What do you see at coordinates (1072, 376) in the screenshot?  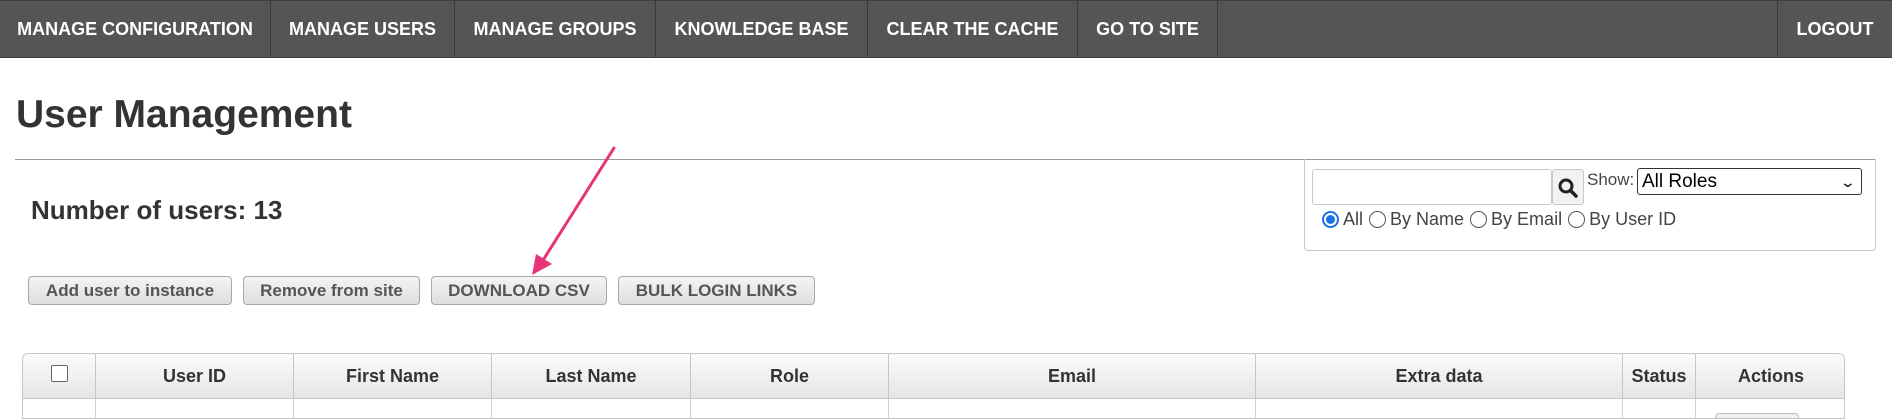 I see `column-header-email: Email` at bounding box center [1072, 376].